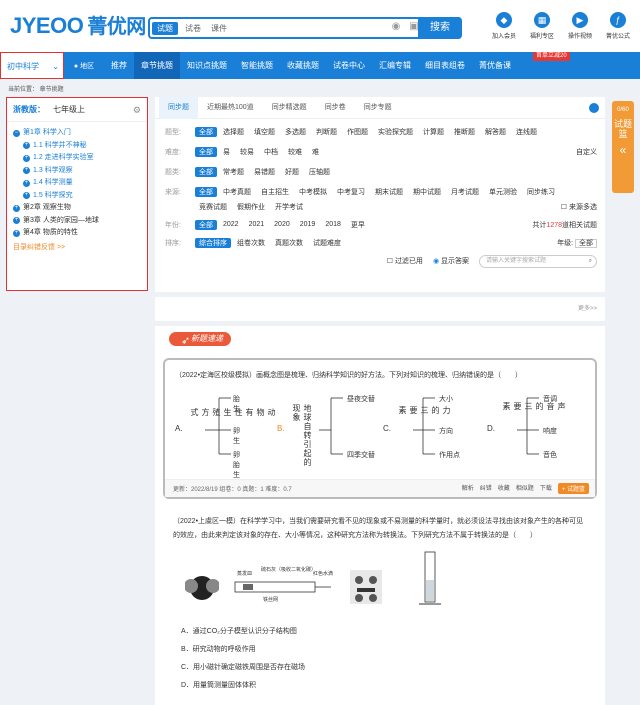 Image resolution: width=640 pixels, height=705 pixels. What do you see at coordinates (504, 488) in the screenshot?
I see `favorite-button: 收藏` at bounding box center [504, 488].